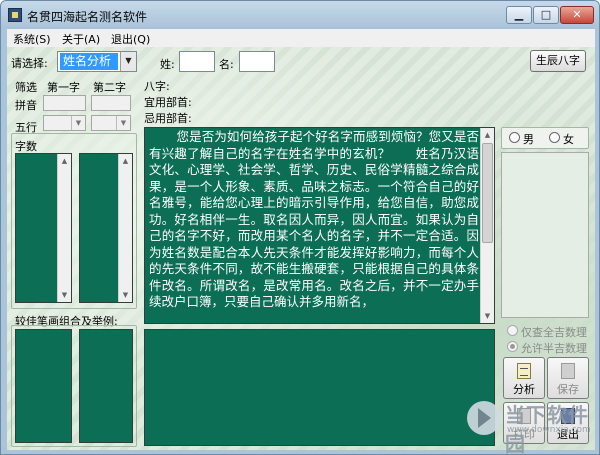  What do you see at coordinates (81, 39) in the screenshot?
I see `menu-about: 关于(A)` at bounding box center [81, 39].